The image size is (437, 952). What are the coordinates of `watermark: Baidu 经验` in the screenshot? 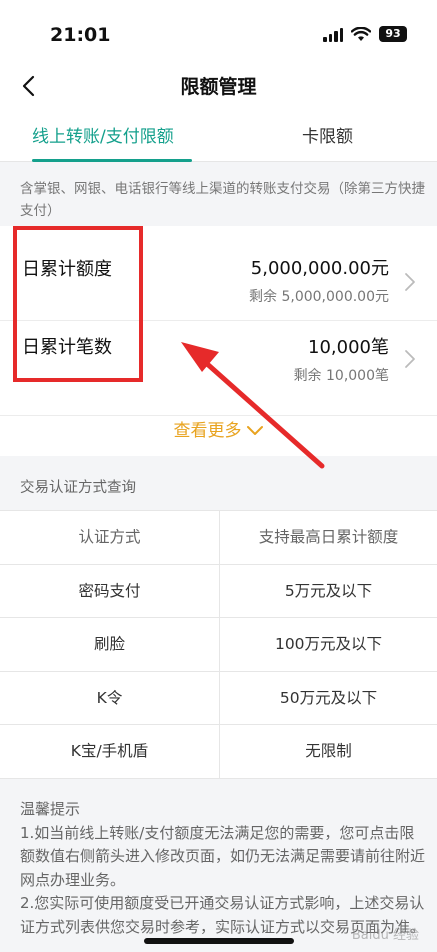 It's located at (385, 935).